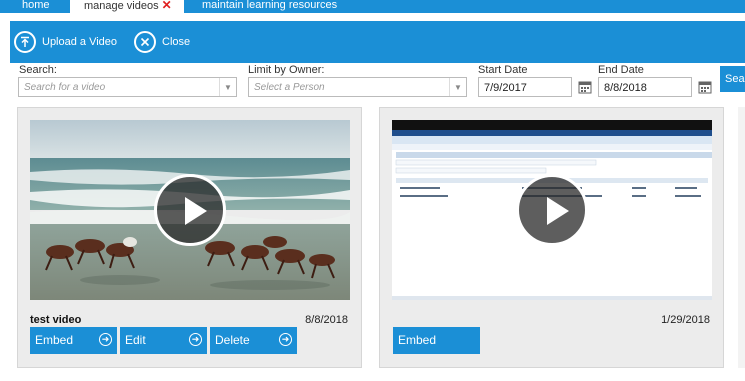  I want to click on embed-button: Embed, so click(436, 340).